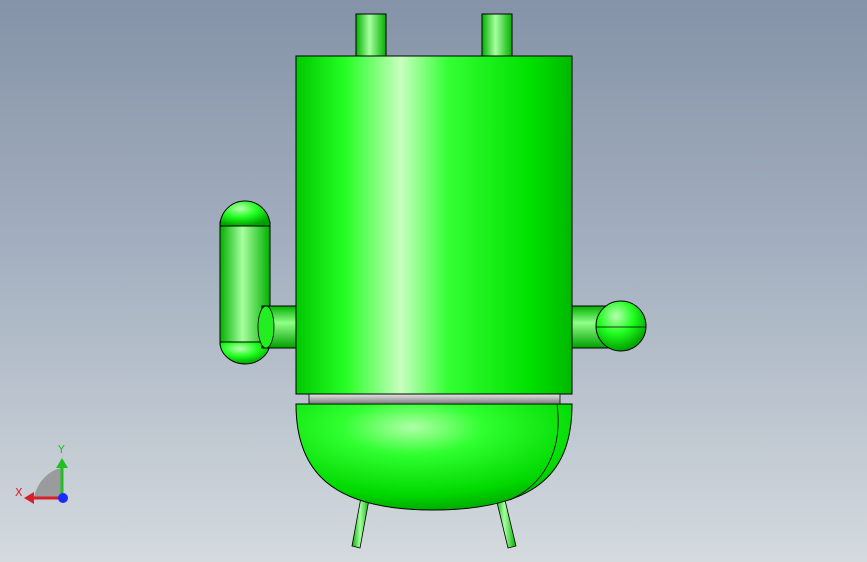 The width and height of the screenshot is (867, 562). What do you see at coordinates (19, 492) in the screenshot?
I see `x-axis-label: X` at bounding box center [19, 492].